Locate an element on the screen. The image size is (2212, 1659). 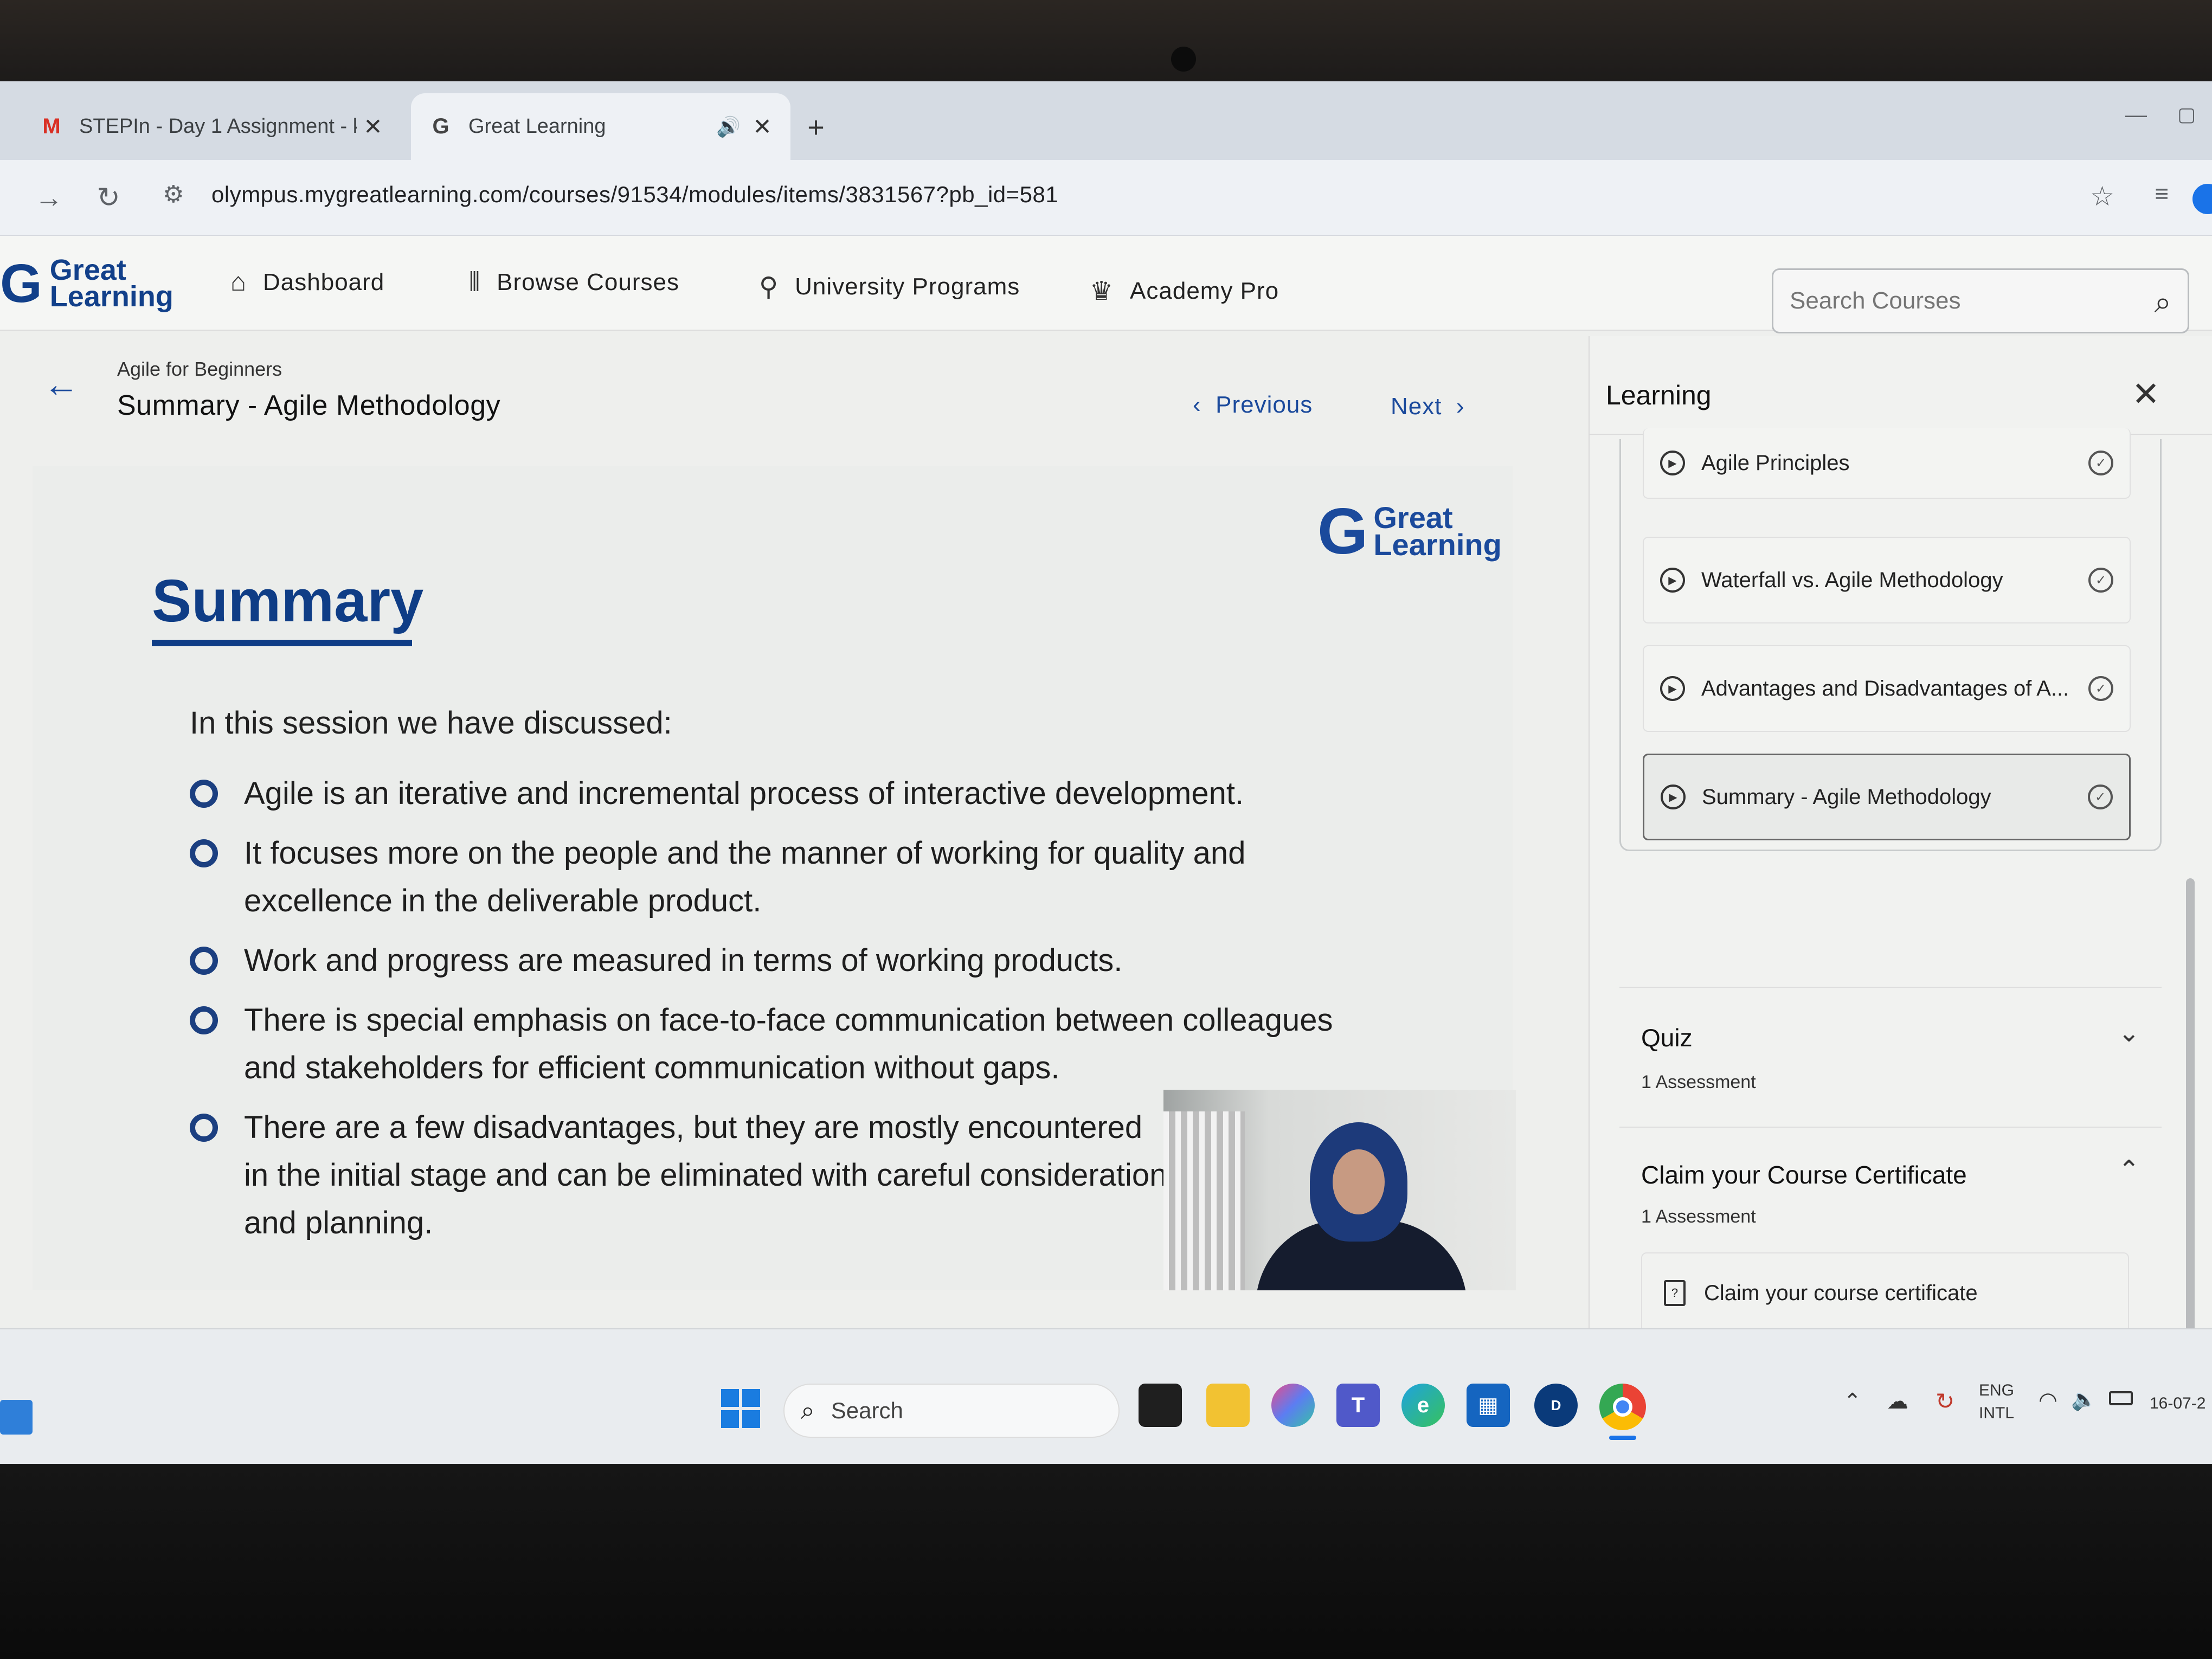
search-input is located at coordinates (1958, 300).